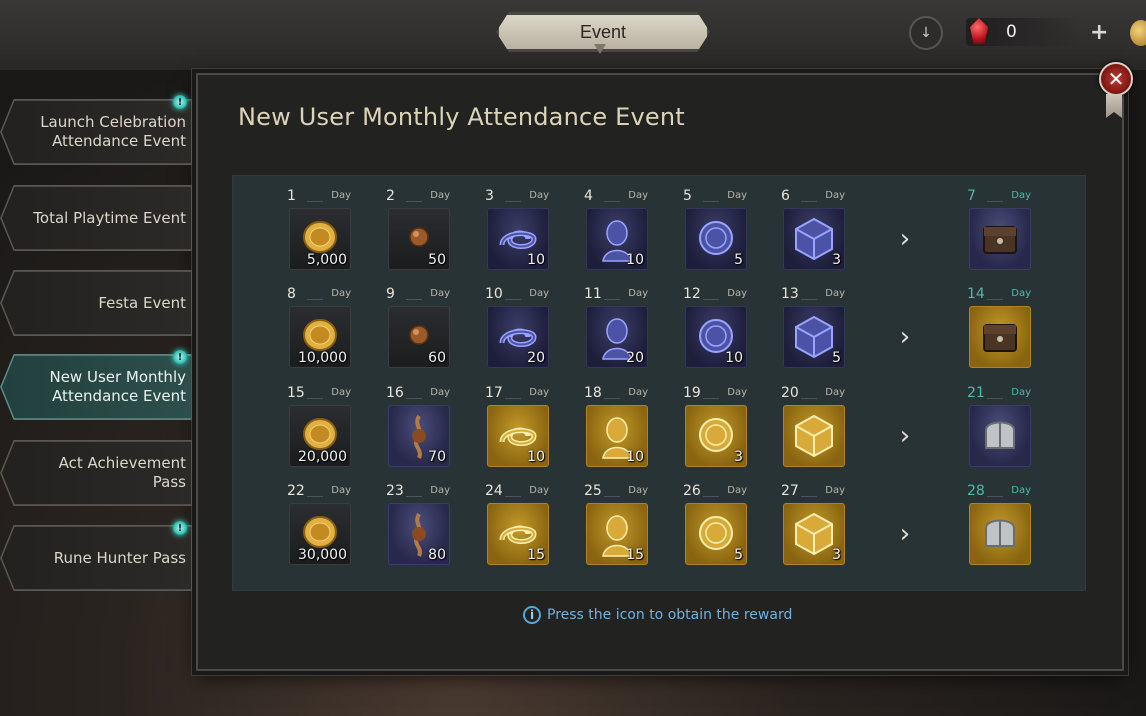 The height and width of the screenshot is (716, 1146). Describe the element at coordinates (390, 294) in the screenshot. I see `day-number: 9` at that location.